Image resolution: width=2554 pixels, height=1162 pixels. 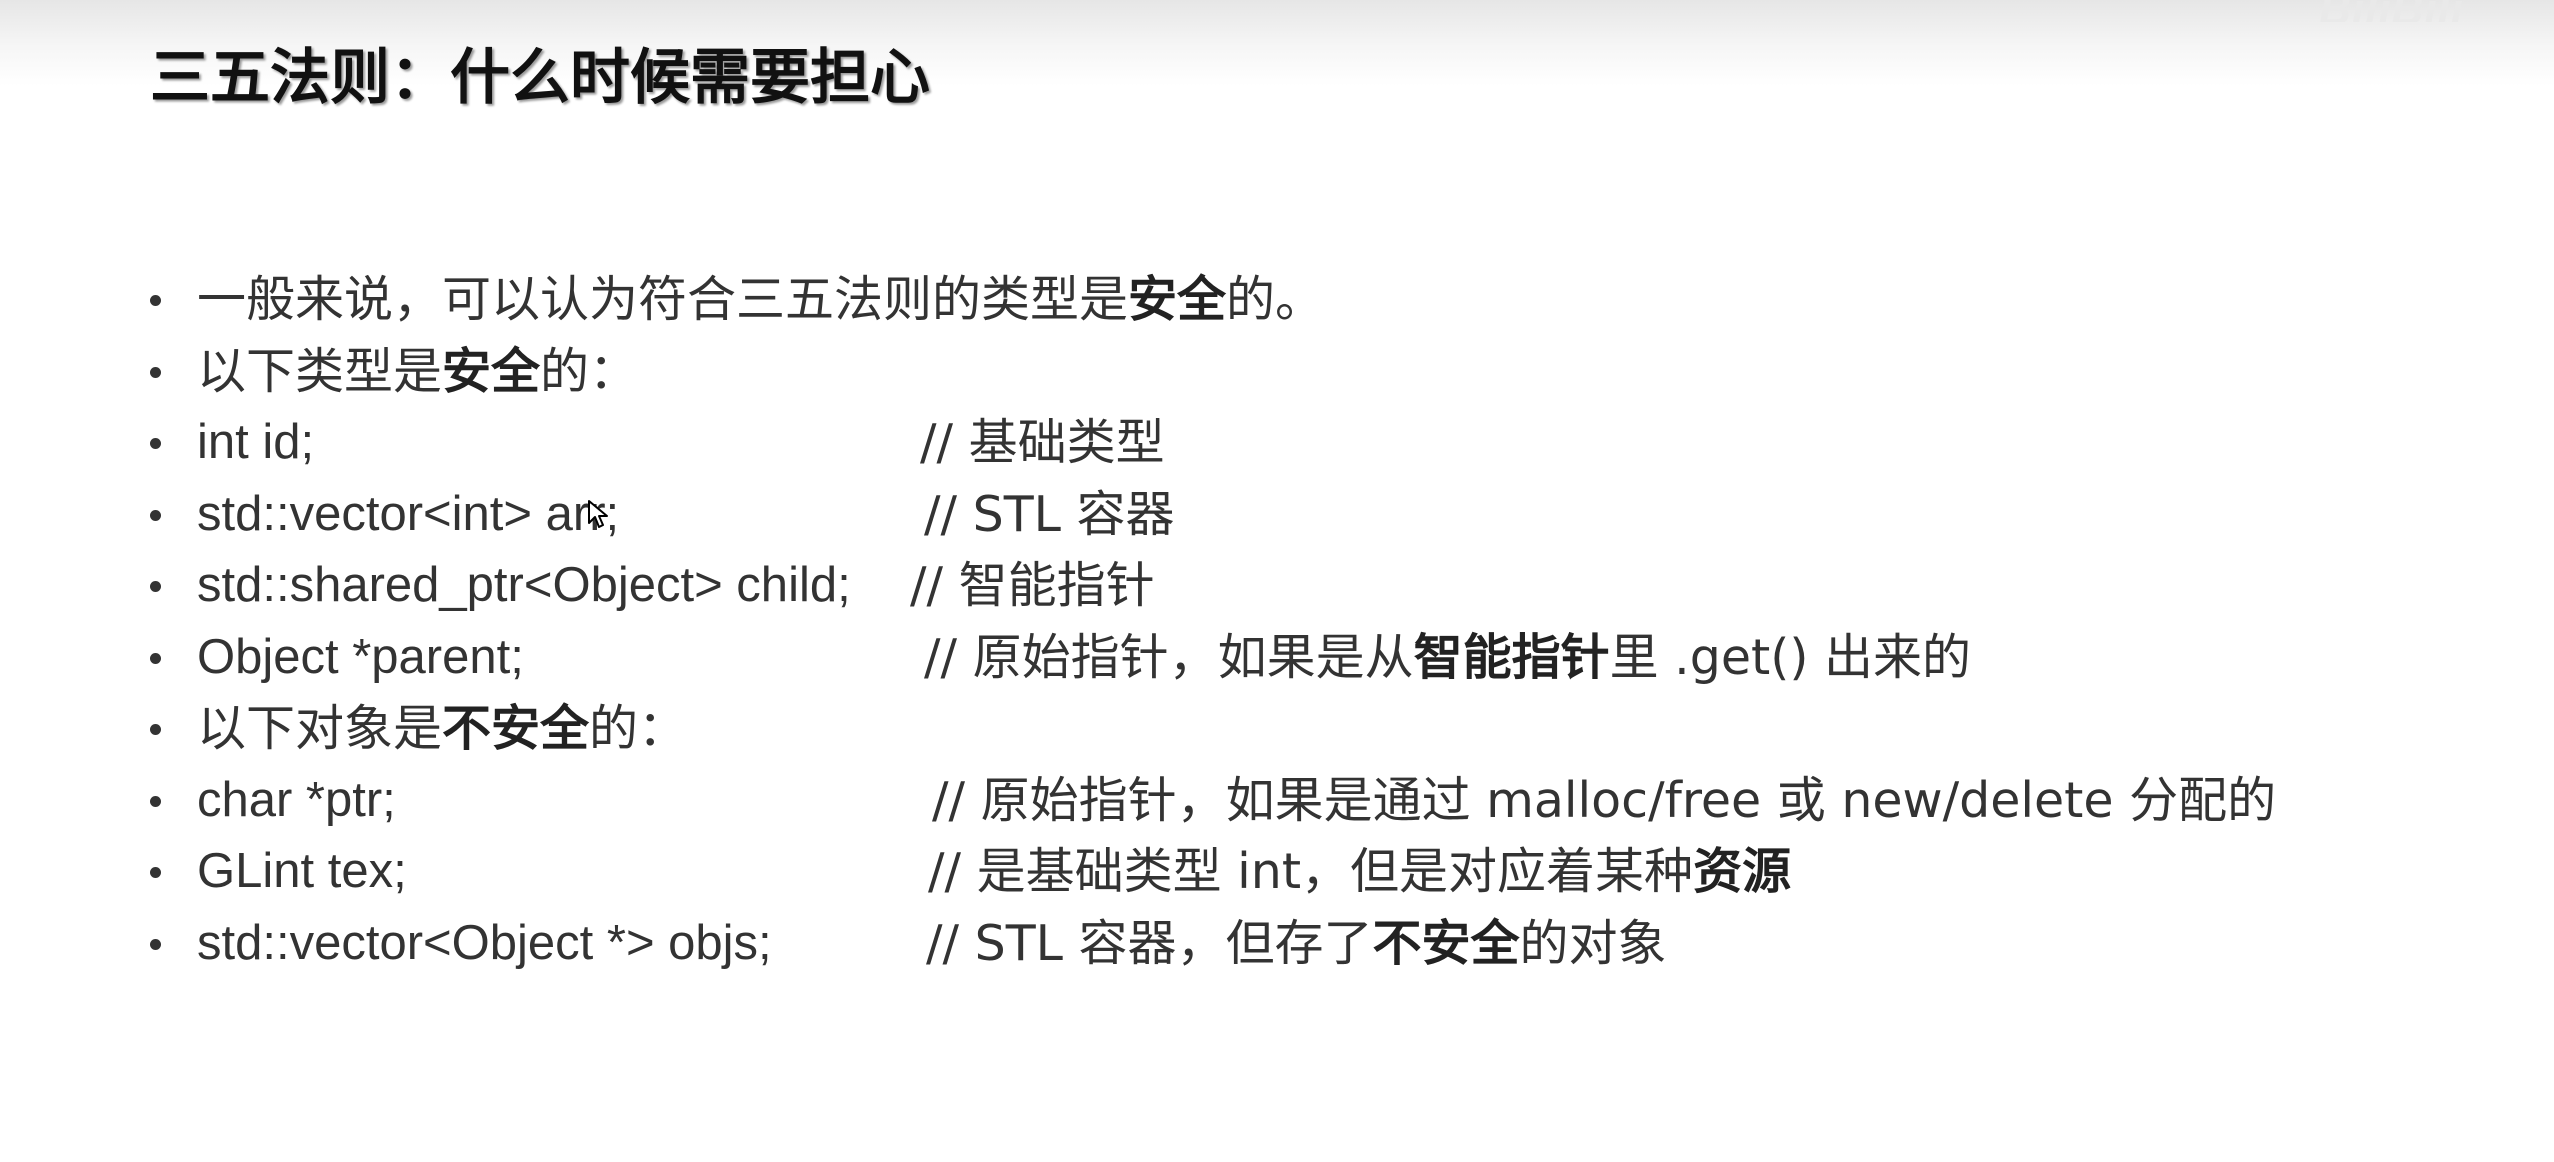 What do you see at coordinates (1742, 871) in the screenshot?
I see `emphasis-resource: 资源` at bounding box center [1742, 871].